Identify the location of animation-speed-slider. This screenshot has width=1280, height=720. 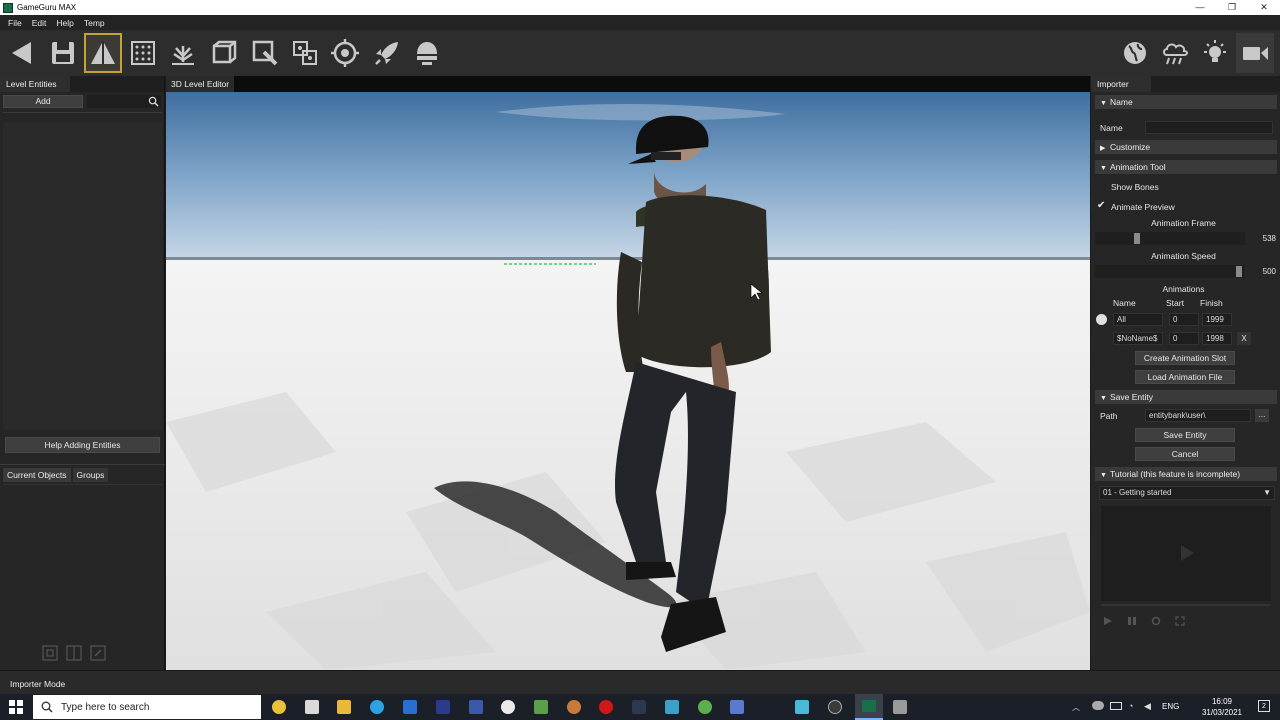
(1170, 271).